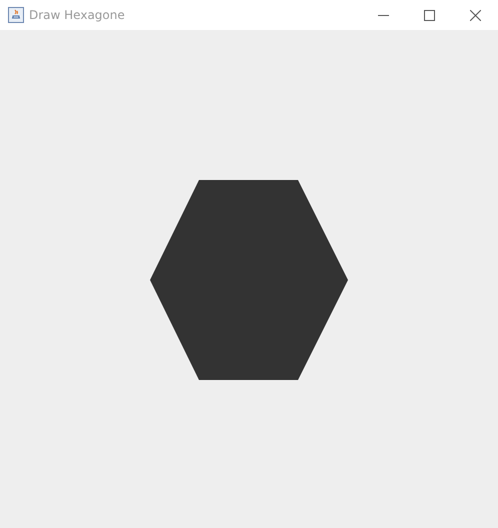  Describe the element at coordinates (77, 15) in the screenshot. I see `window-title: Draw Hexagone` at that location.